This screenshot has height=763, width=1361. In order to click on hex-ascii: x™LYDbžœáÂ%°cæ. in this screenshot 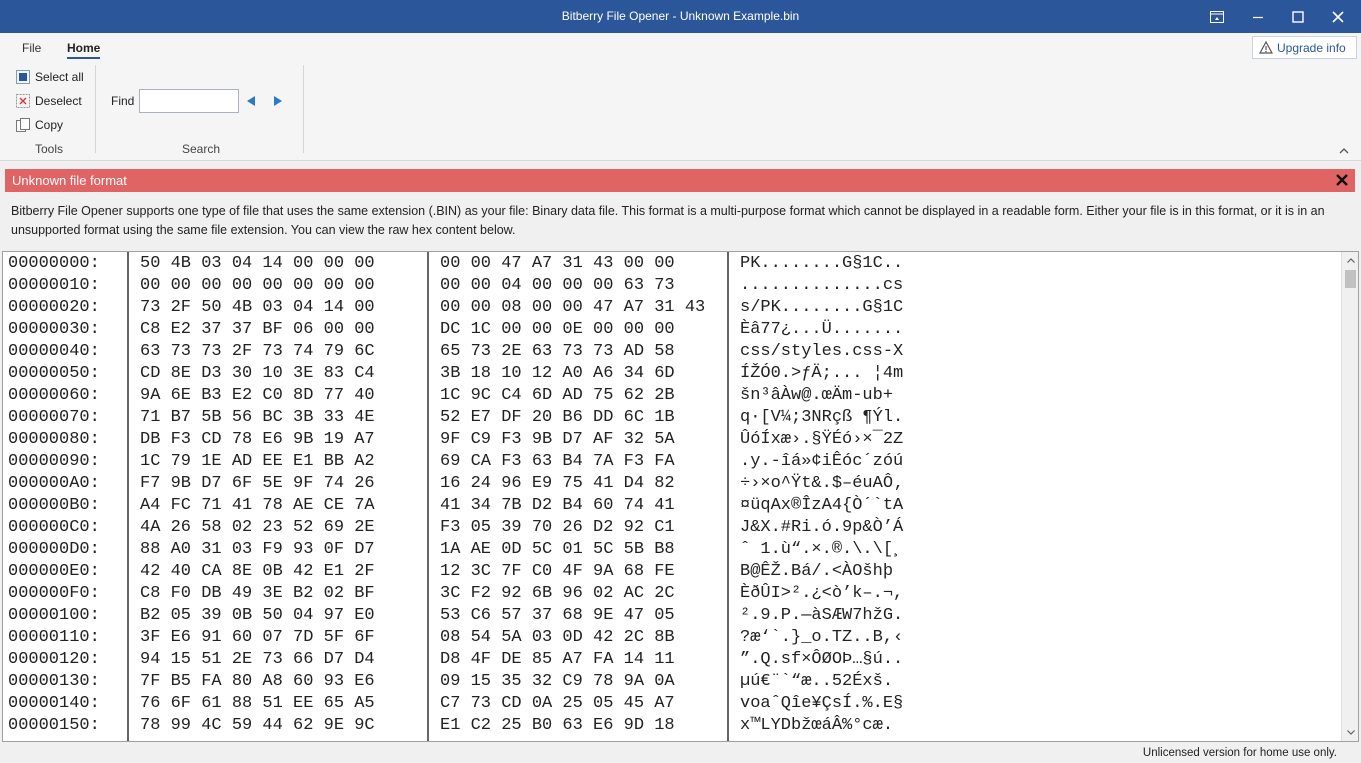, I will do `click(817, 725)`.